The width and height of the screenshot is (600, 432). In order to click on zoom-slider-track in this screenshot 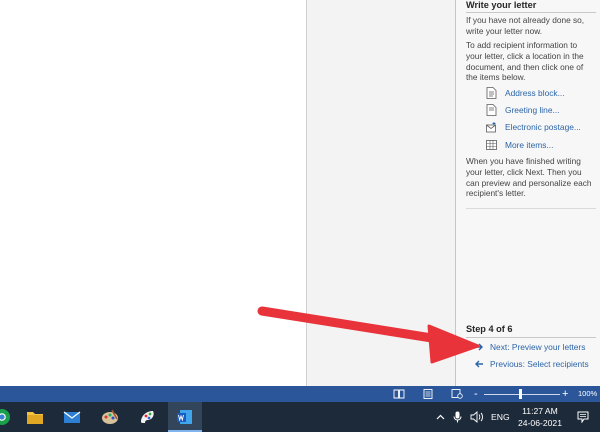, I will do `click(522, 394)`.